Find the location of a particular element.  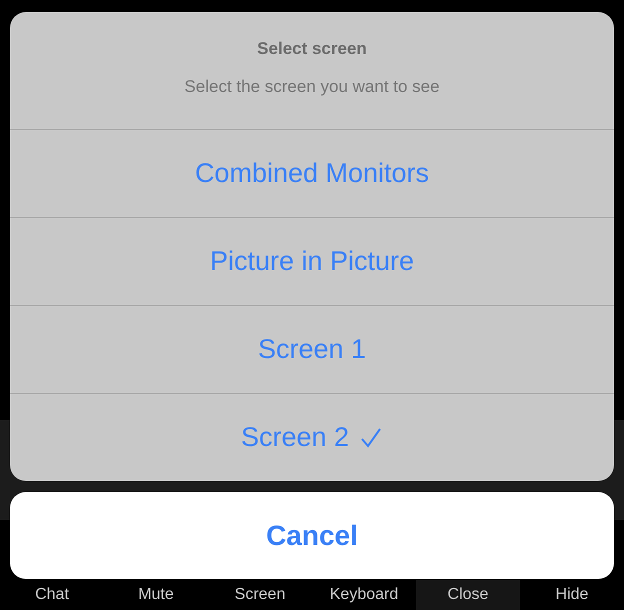

toolbar-button: Close is located at coordinates (468, 595).